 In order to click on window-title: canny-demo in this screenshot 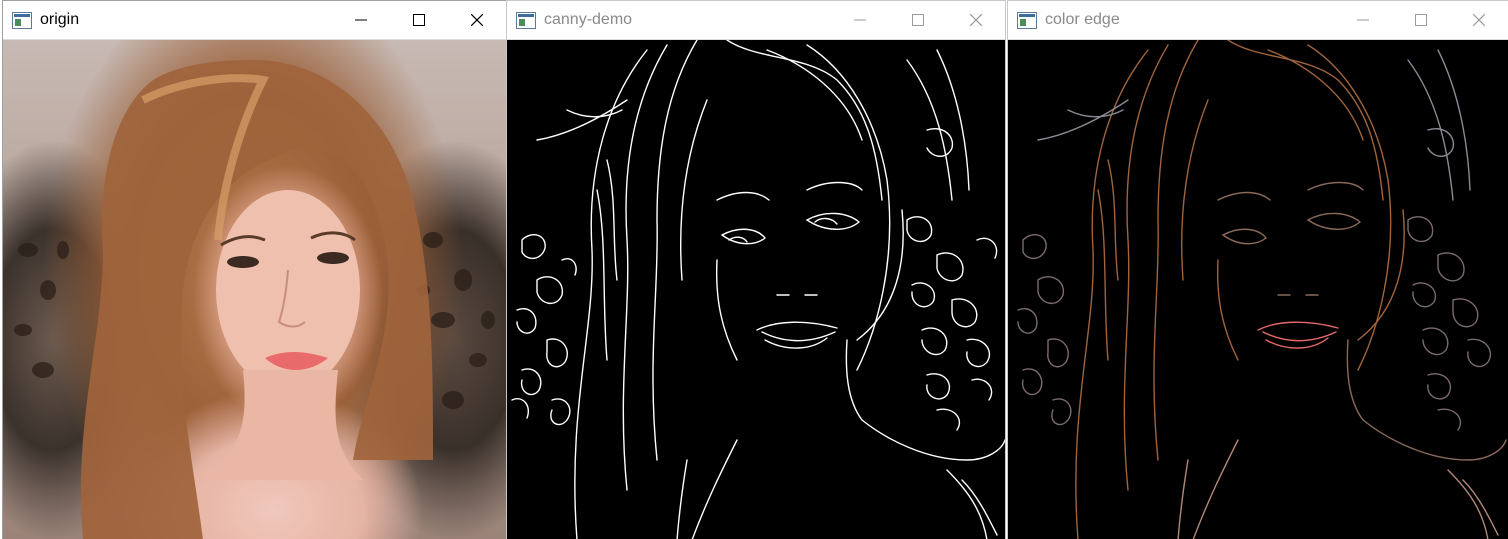, I will do `click(588, 19)`.